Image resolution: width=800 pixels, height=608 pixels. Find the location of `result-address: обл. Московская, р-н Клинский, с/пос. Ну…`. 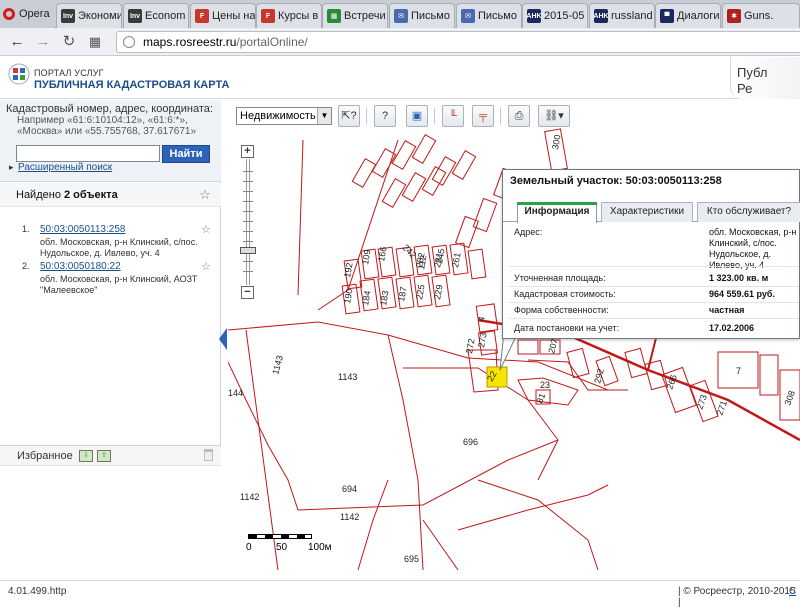

result-address: обл. Московская, р-н Клинский, с/пос. Ну… is located at coordinates (119, 247).